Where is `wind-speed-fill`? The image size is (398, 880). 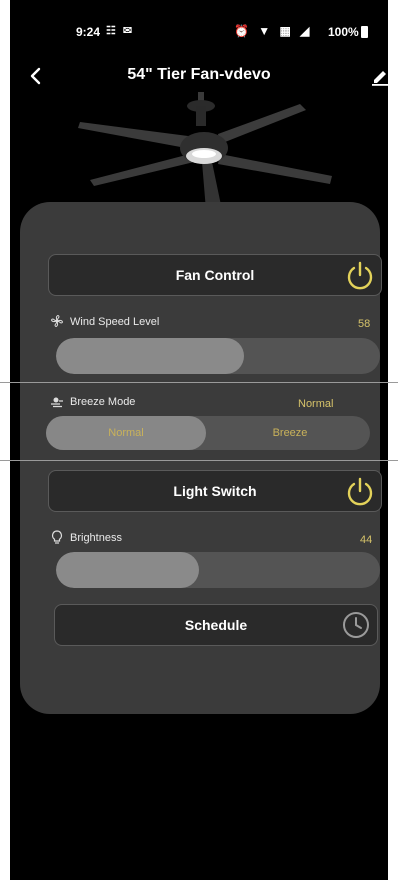 wind-speed-fill is located at coordinates (150, 356).